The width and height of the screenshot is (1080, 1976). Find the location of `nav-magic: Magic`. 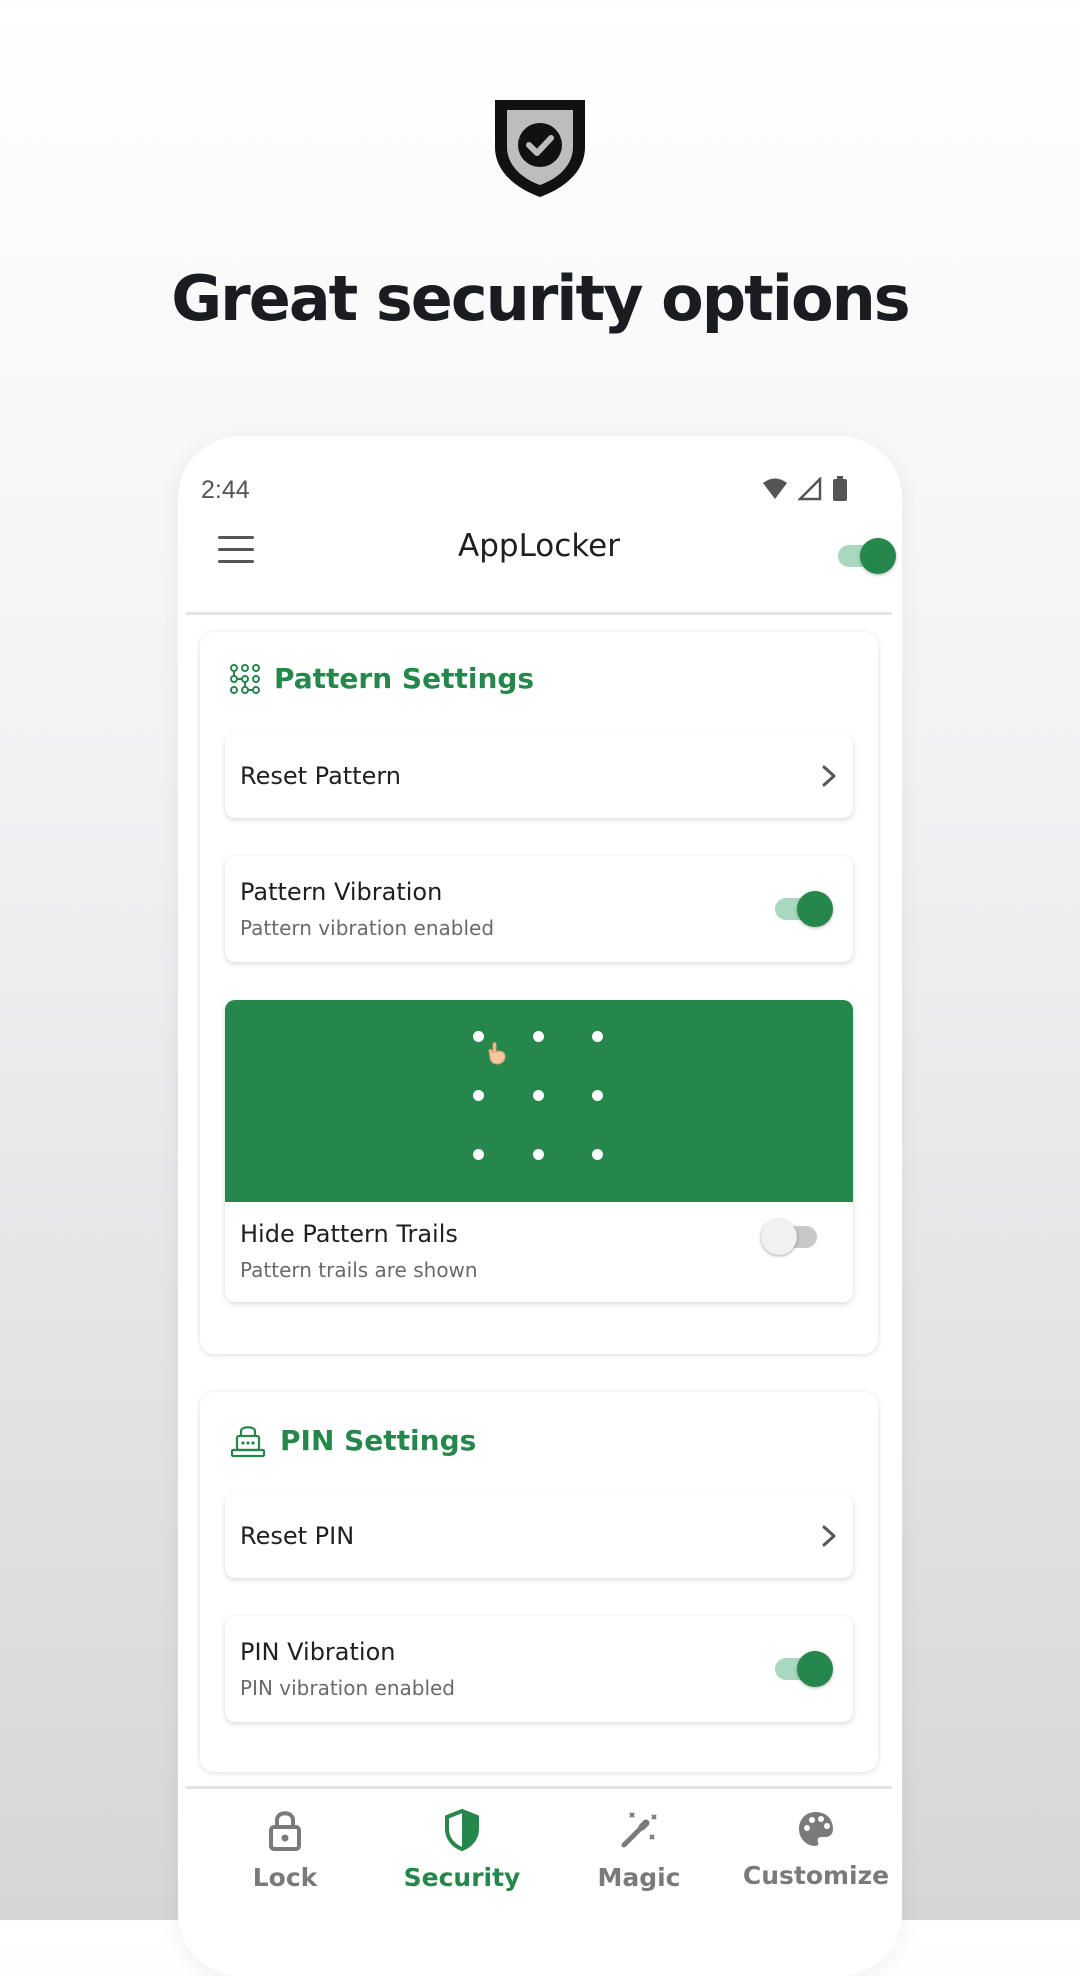

nav-magic: Magic is located at coordinates (639, 1850).